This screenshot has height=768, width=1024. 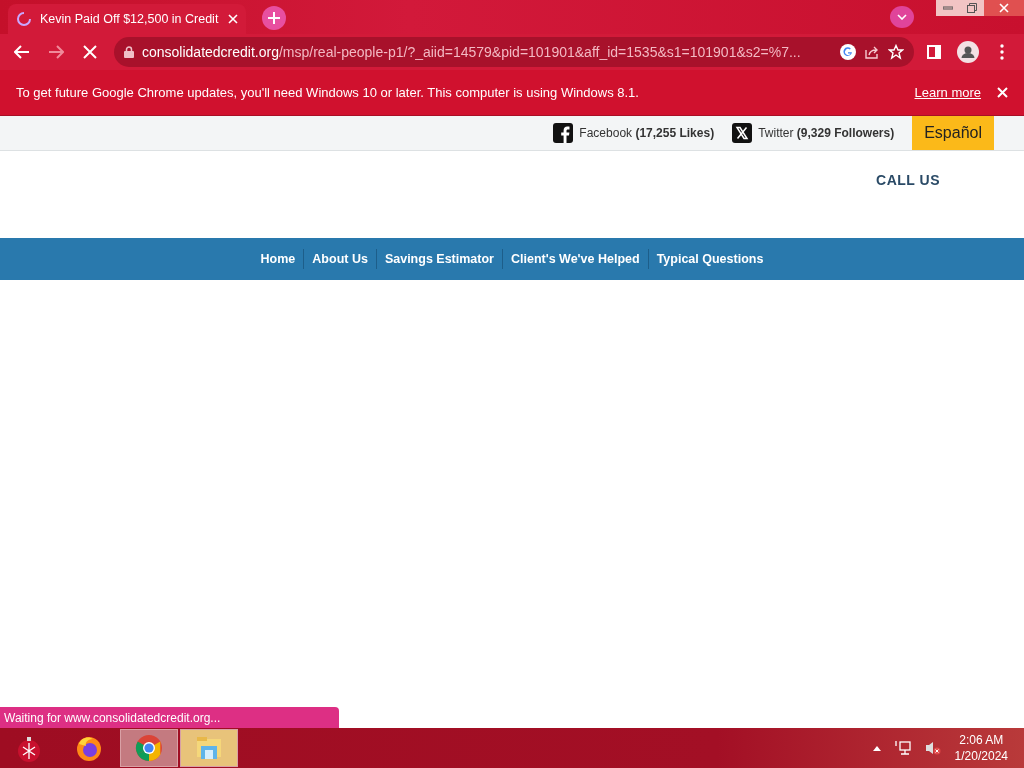 I want to click on folder-icon, so click(x=209, y=748).